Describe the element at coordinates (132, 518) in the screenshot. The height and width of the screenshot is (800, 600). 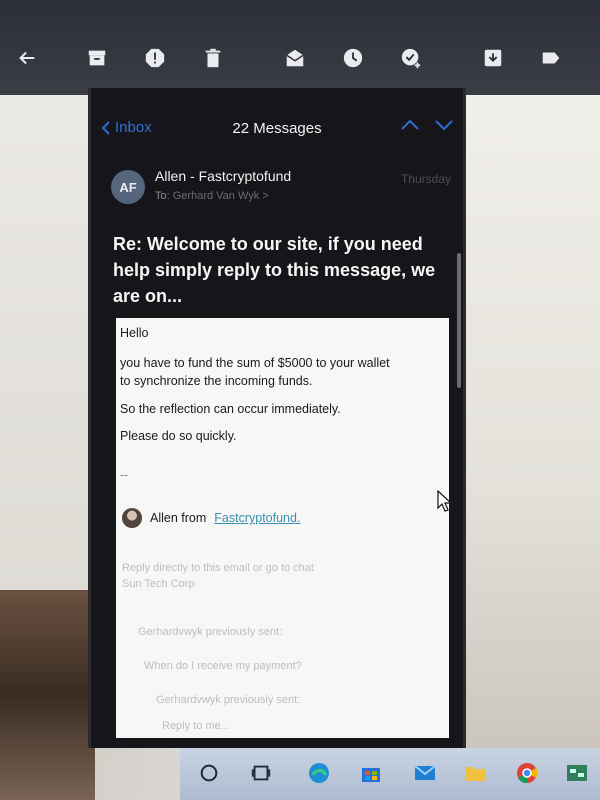
I see `signature-avatar` at that location.